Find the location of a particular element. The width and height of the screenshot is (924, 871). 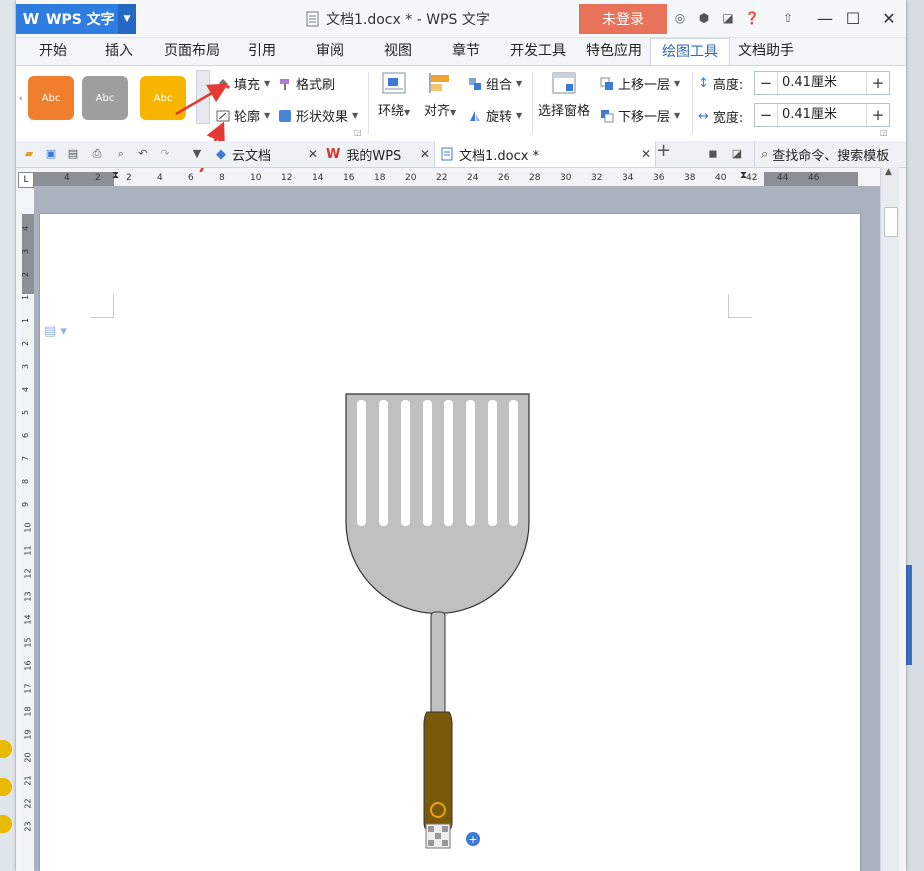

tab-start: 开始 is located at coordinates (53, 51).